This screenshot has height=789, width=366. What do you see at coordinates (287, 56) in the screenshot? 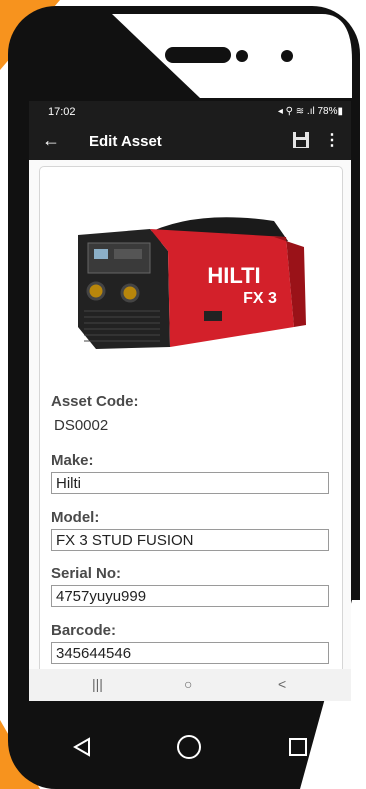
I see `phone-camera` at bounding box center [287, 56].